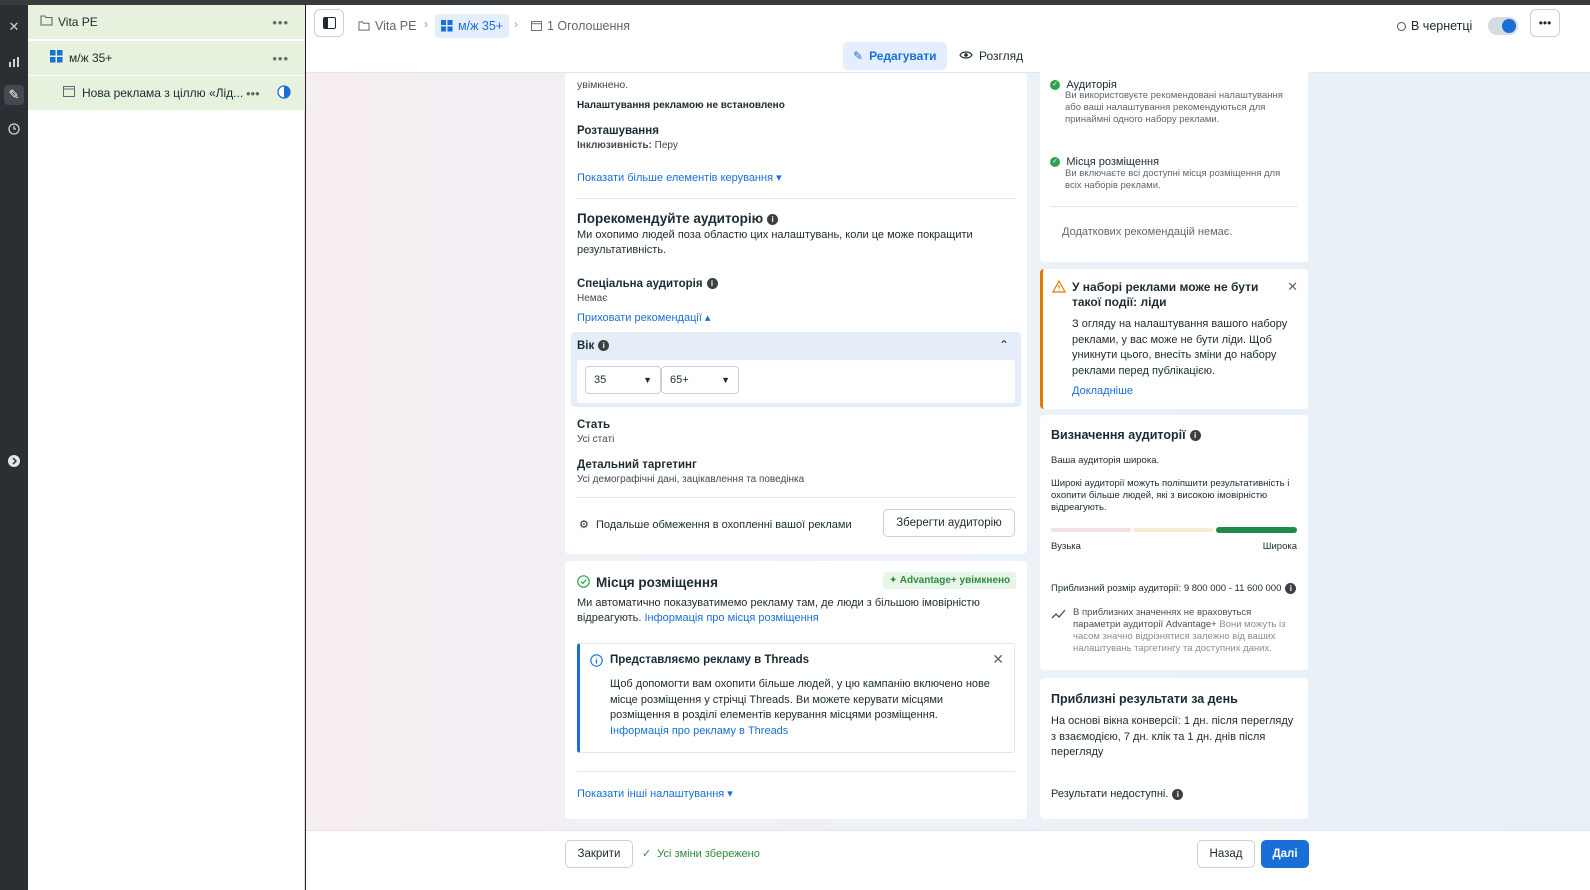 This screenshot has width=1590, height=890. I want to click on threads-title: Представляємо рекламу в Threads, so click(710, 660).